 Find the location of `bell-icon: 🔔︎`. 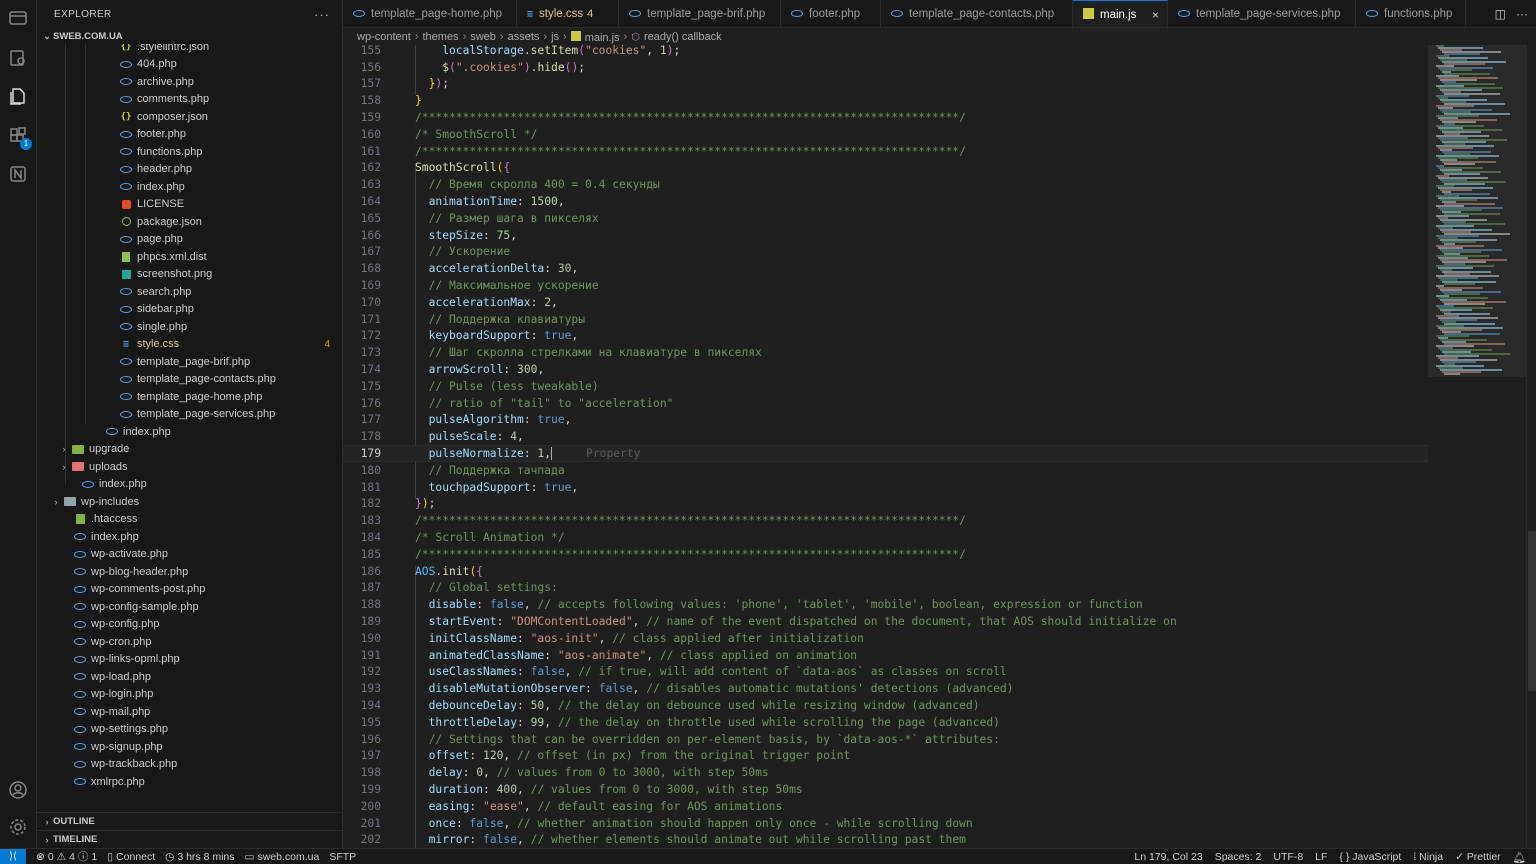

bell-icon: 🔔︎ is located at coordinates (1519, 857).